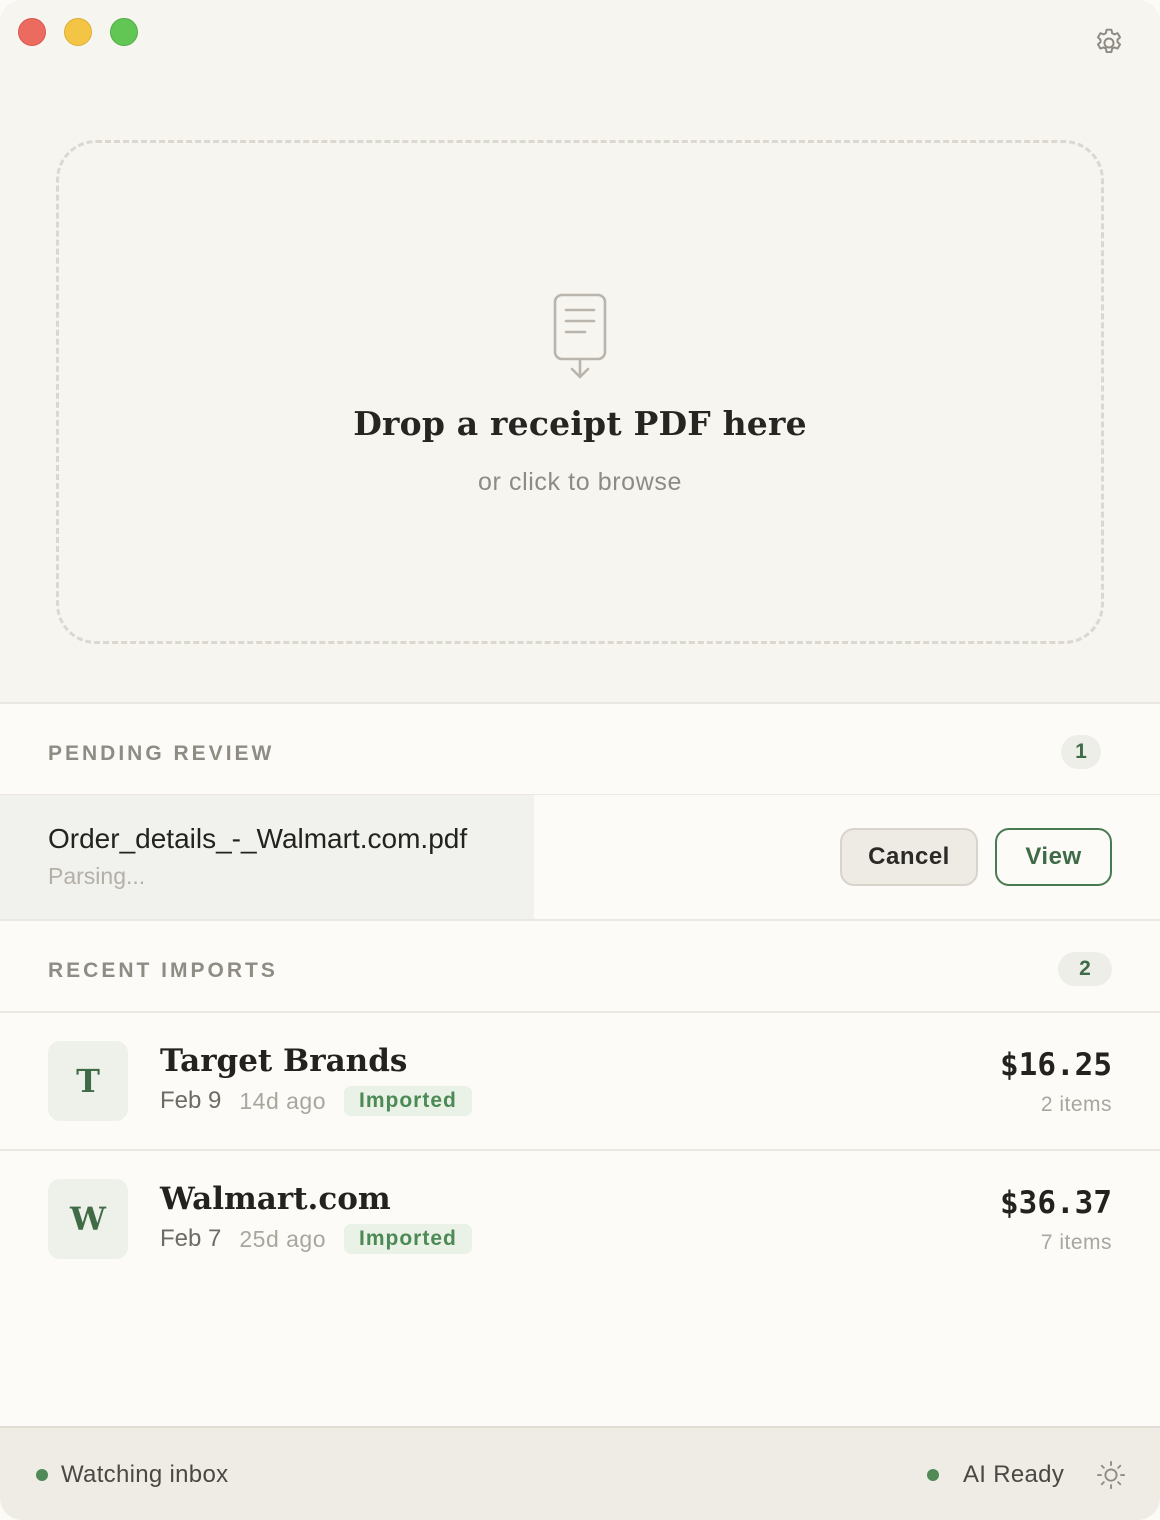 Image resolution: width=1160 pixels, height=1520 pixels. Describe the element at coordinates (933, 1475) in the screenshot. I see `ai-ready-indicator-dot` at that location.